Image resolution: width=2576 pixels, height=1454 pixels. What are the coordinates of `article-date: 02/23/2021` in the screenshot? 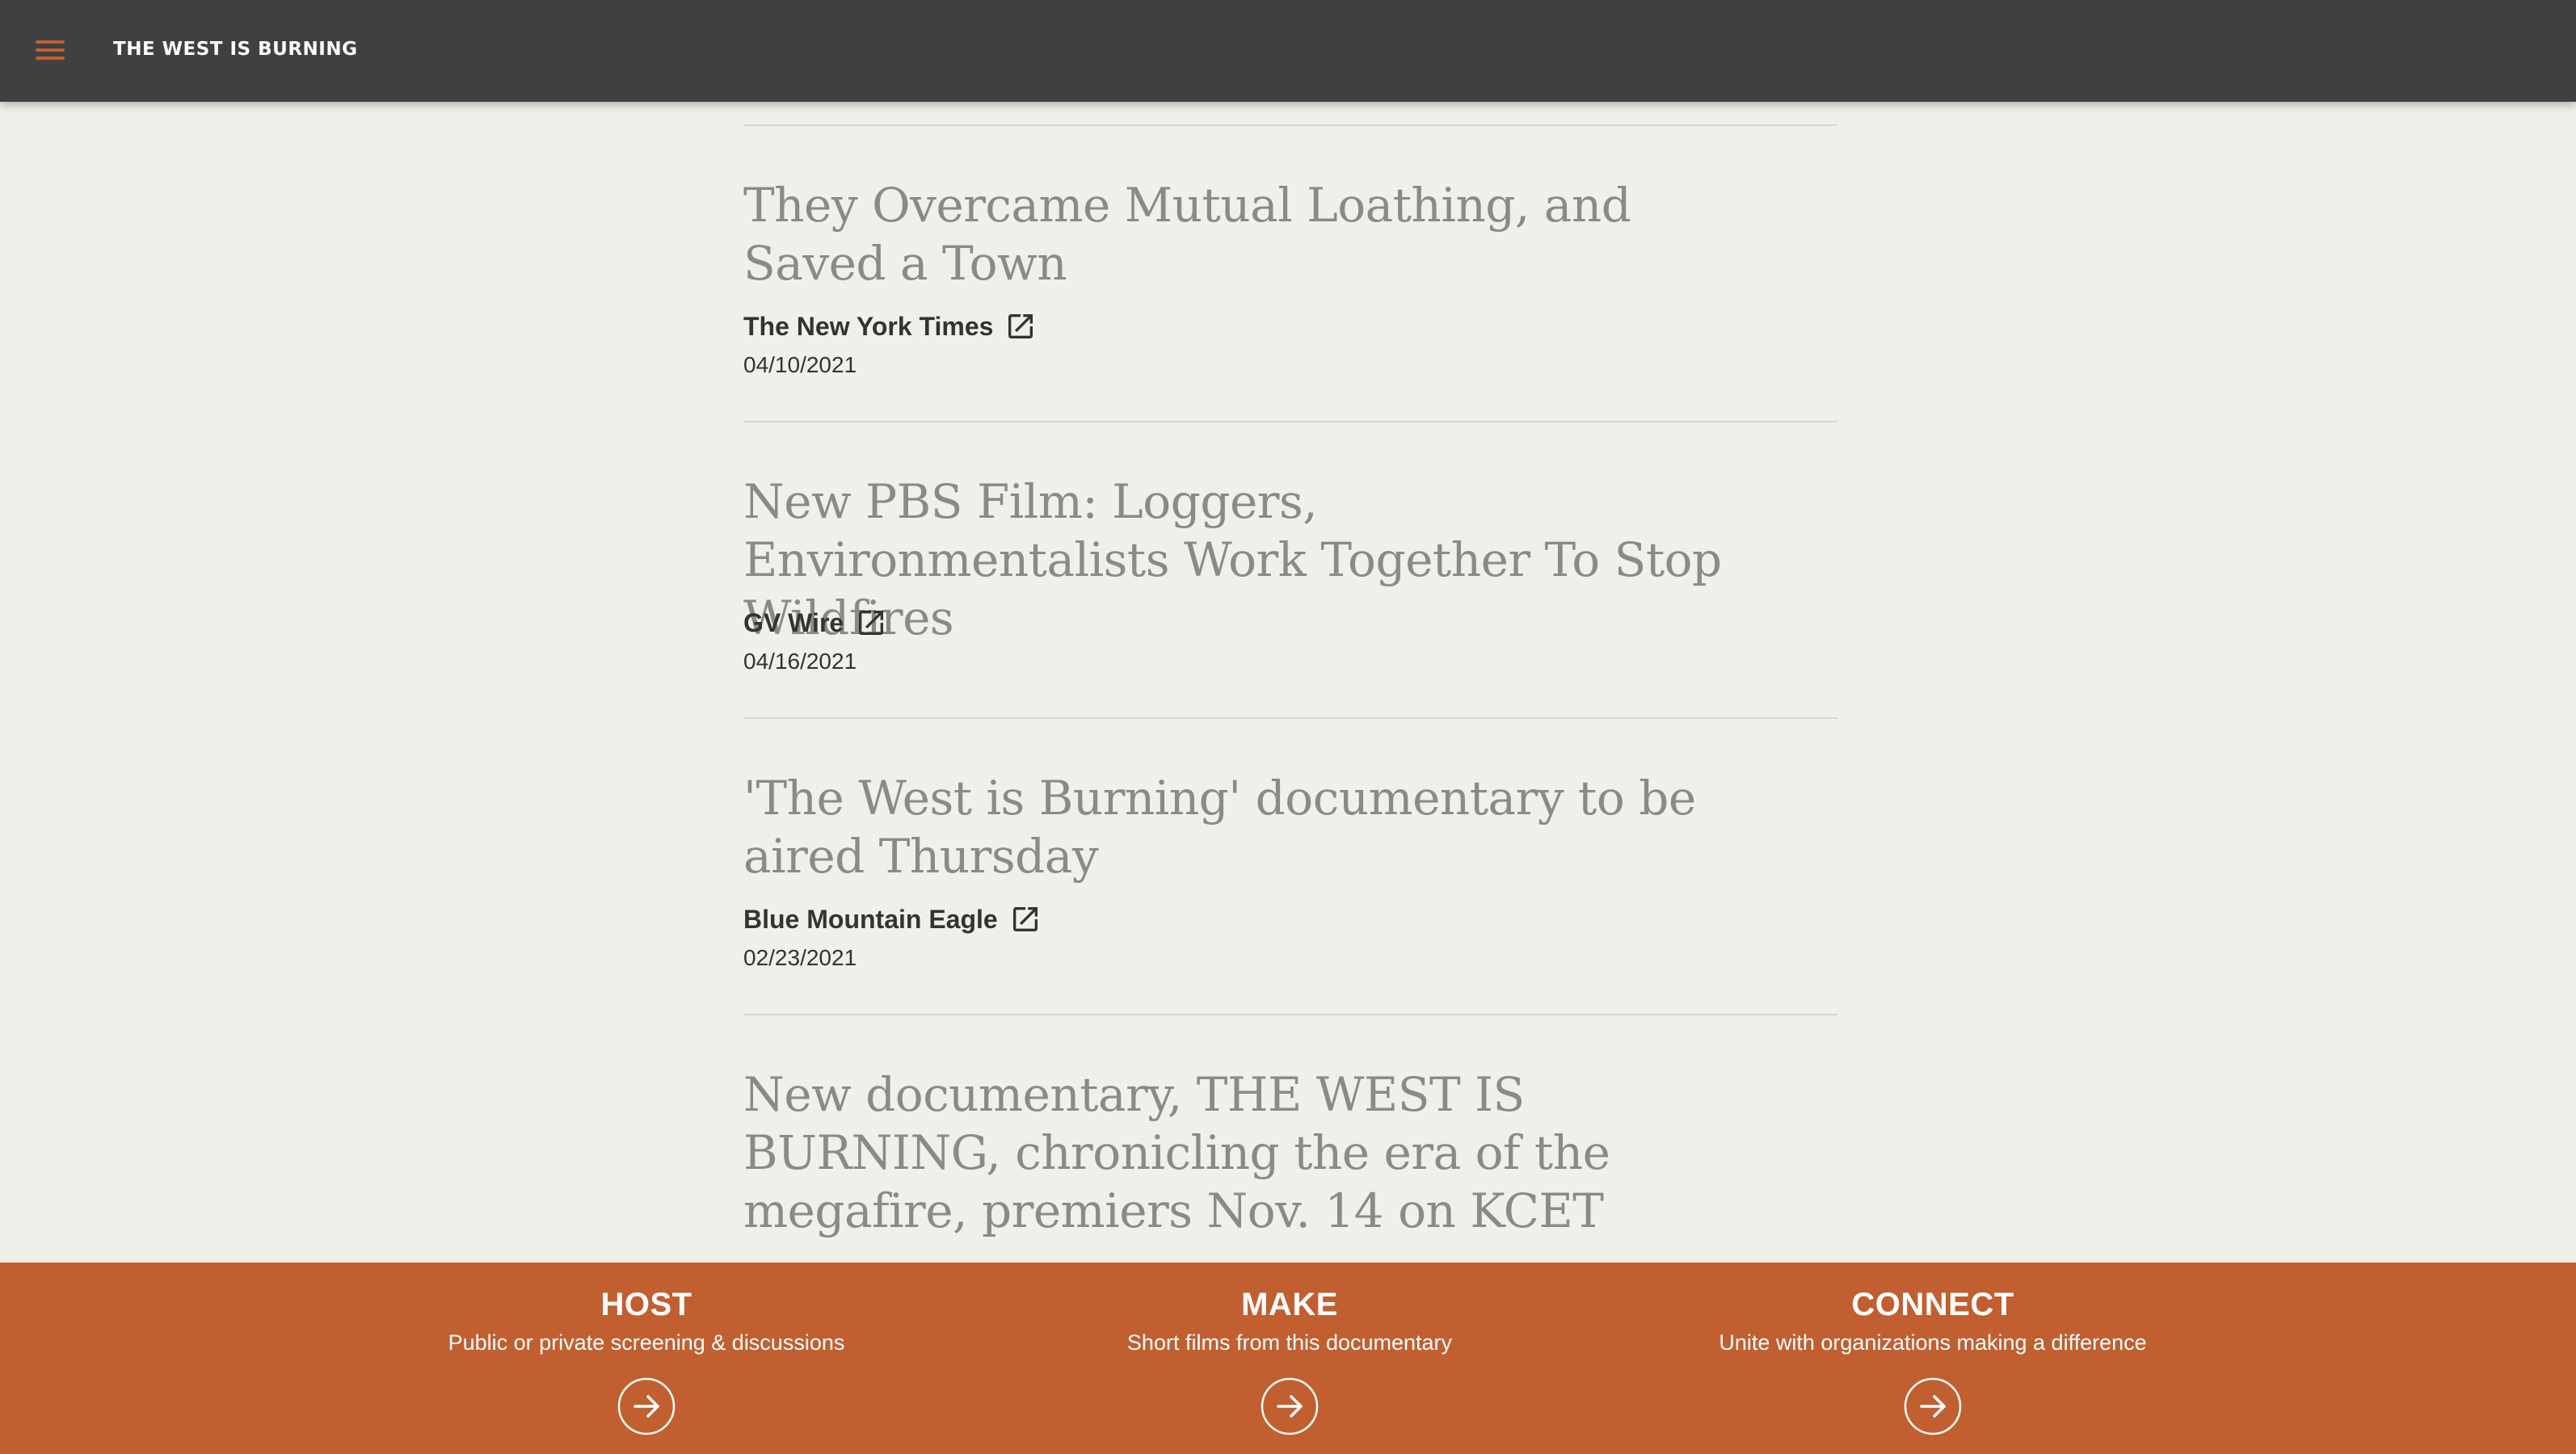 It's located at (800, 957).